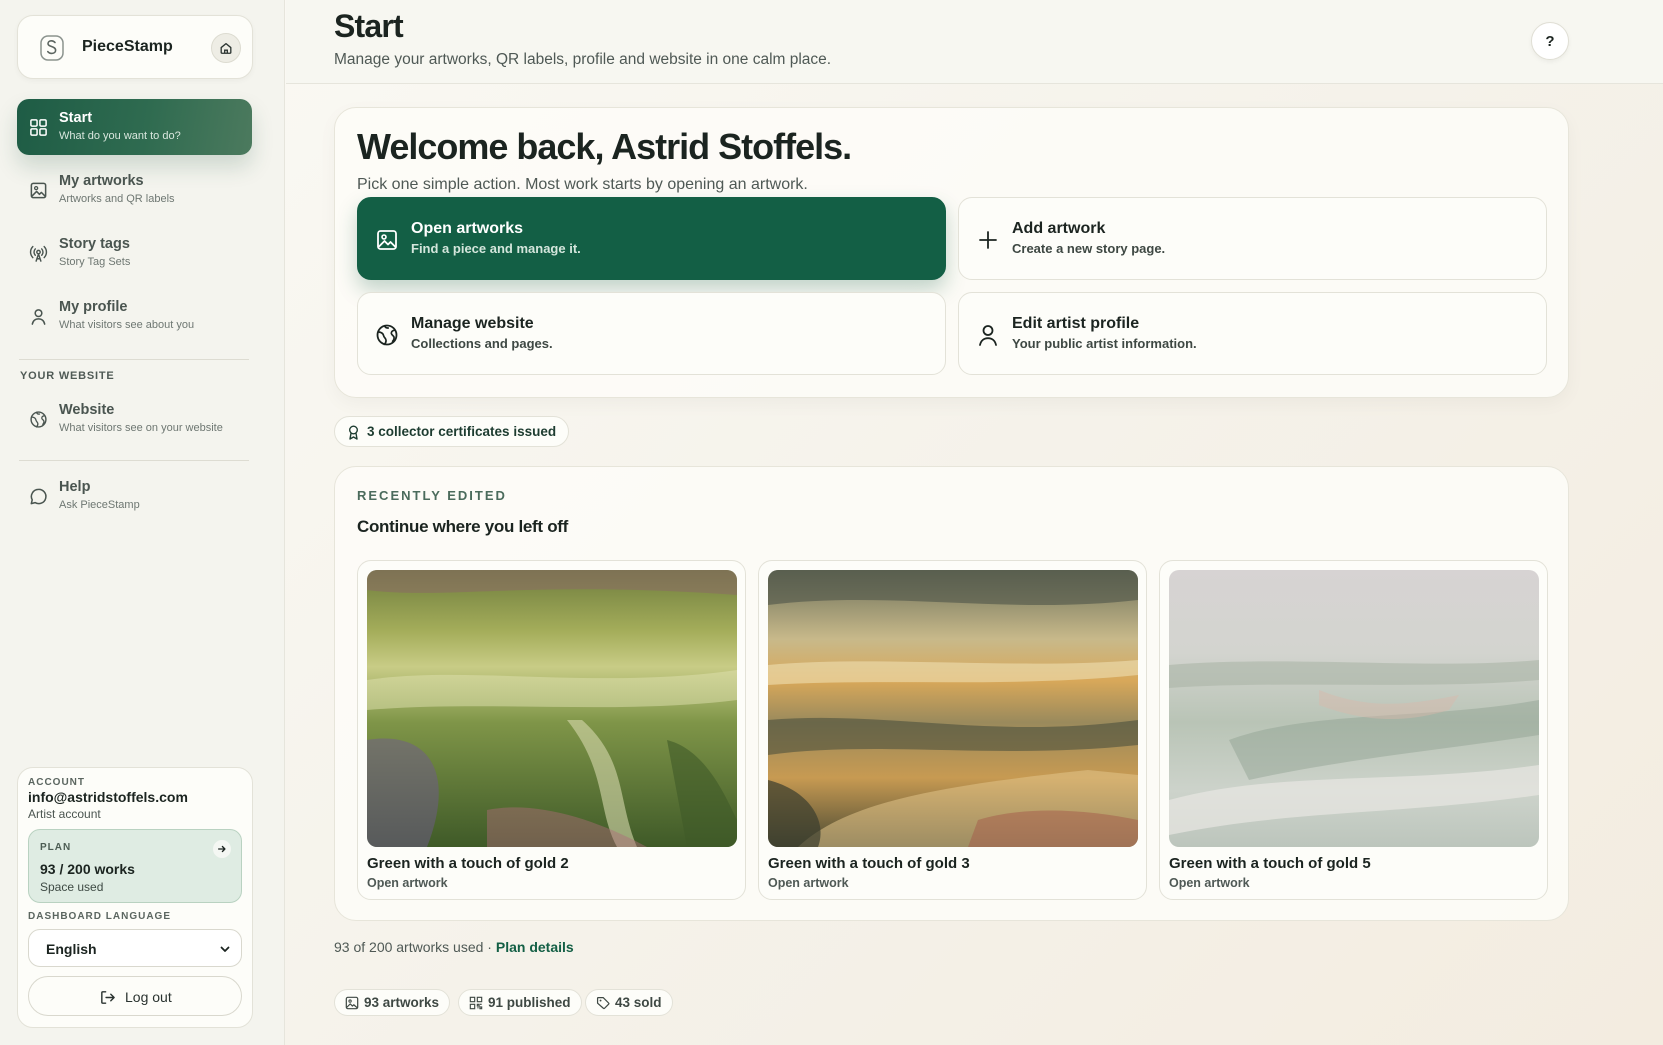 The height and width of the screenshot is (1045, 1663). What do you see at coordinates (1104, 343) in the screenshot?
I see `action-subtitle: Your public artist information.` at bounding box center [1104, 343].